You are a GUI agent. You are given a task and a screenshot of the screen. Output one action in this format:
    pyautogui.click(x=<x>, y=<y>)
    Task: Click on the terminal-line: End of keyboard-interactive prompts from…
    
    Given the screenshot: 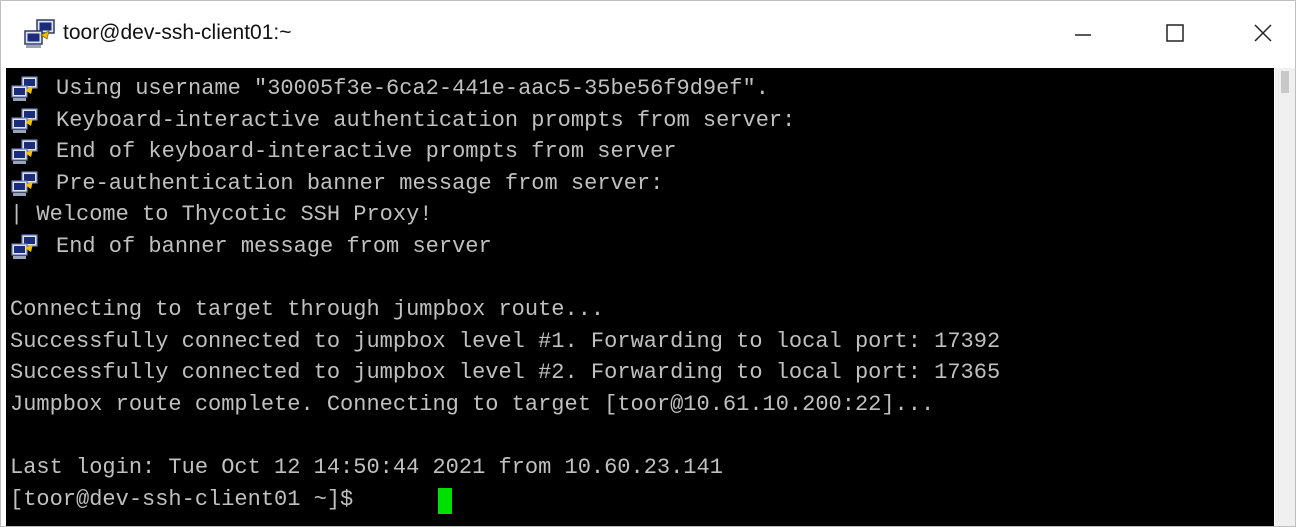 What is the action you would take?
    pyautogui.click(x=366, y=152)
    